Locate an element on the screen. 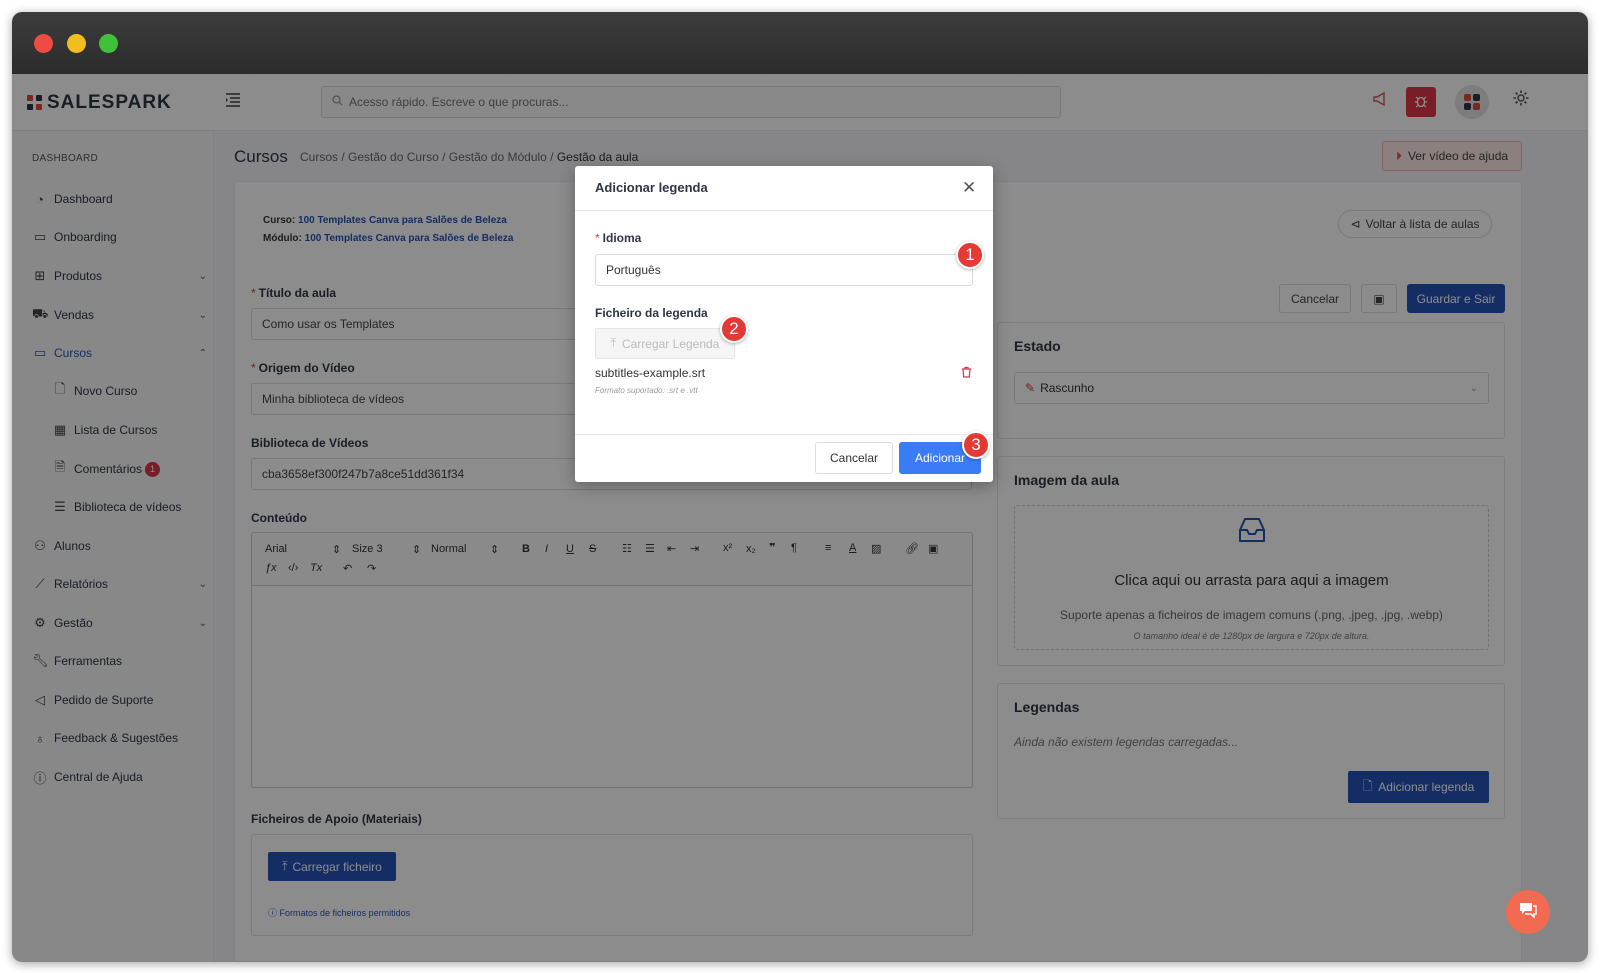 Image resolution: width=1600 pixels, height=973 pixels. label-text: Idioma is located at coordinates (622, 238).